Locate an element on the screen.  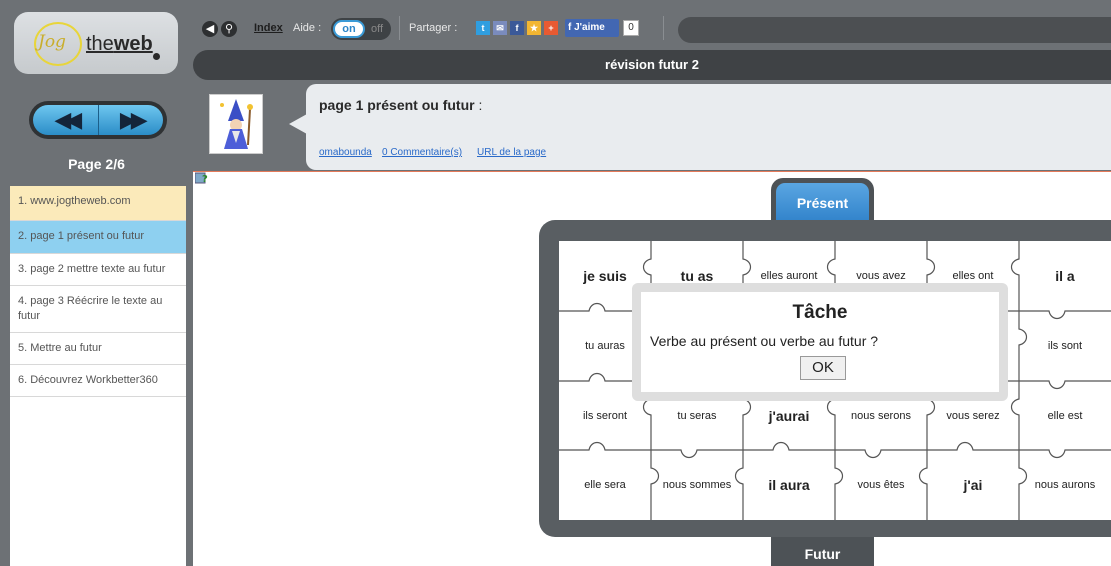
speech-arrow is located at coordinates (298, 124).